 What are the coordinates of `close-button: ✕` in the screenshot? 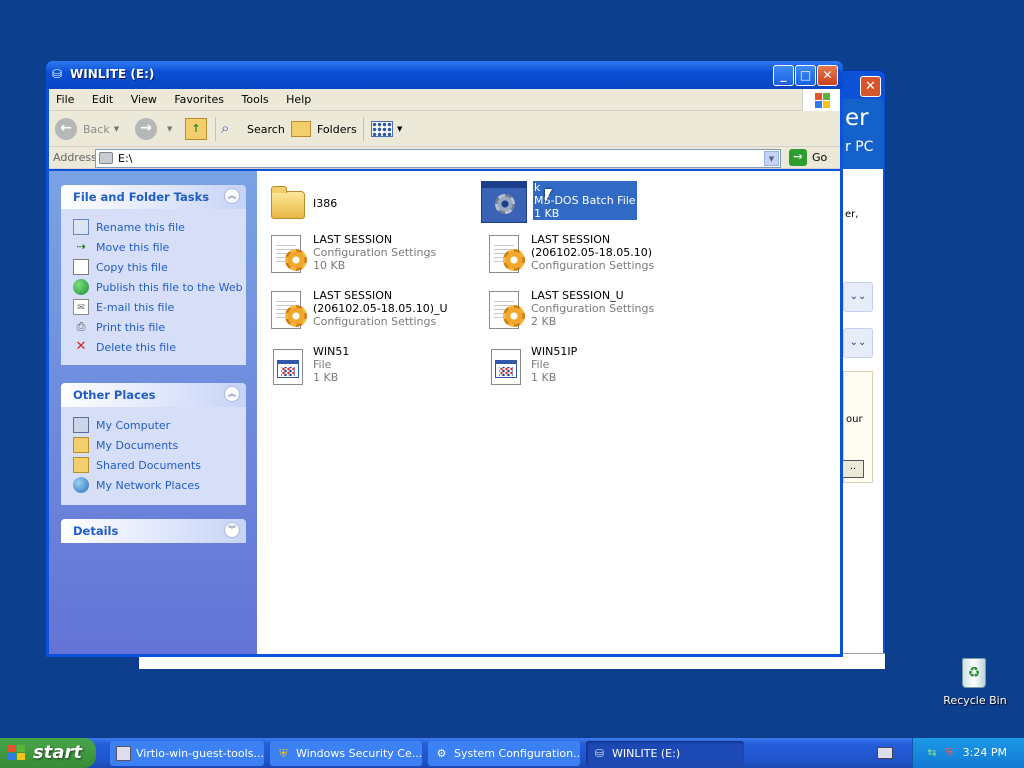 It's located at (827, 75).